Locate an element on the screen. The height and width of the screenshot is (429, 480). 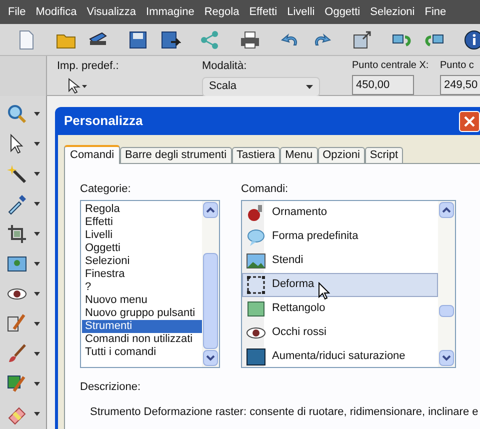
center-y-label: Punto c is located at coordinates (457, 66).